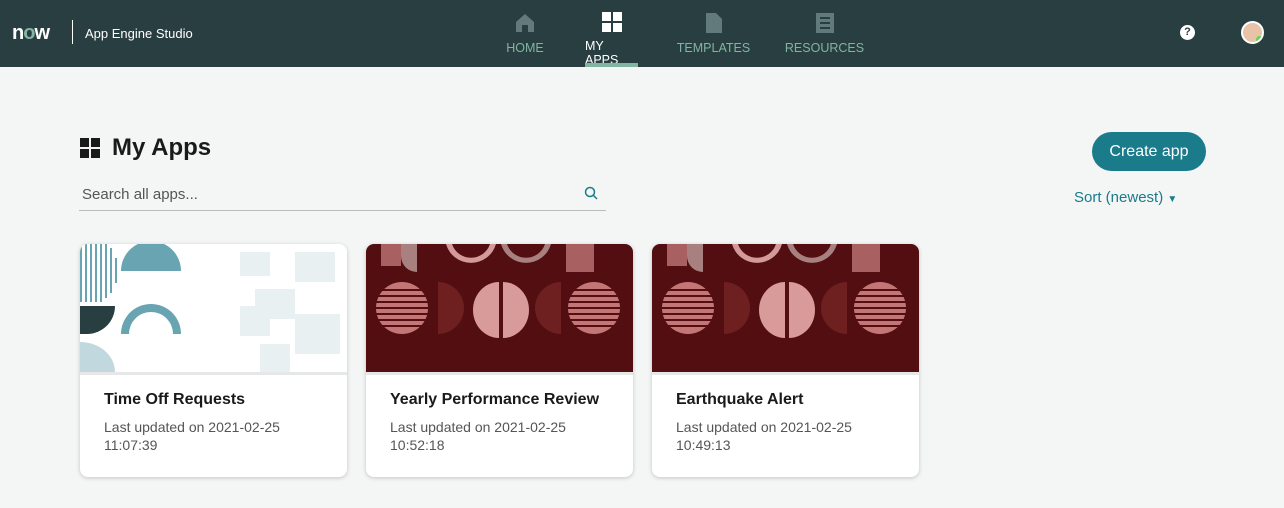 The height and width of the screenshot is (508, 1284). What do you see at coordinates (703, 445) in the screenshot?
I see `updated-time: 10:49:13` at bounding box center [703, 445].